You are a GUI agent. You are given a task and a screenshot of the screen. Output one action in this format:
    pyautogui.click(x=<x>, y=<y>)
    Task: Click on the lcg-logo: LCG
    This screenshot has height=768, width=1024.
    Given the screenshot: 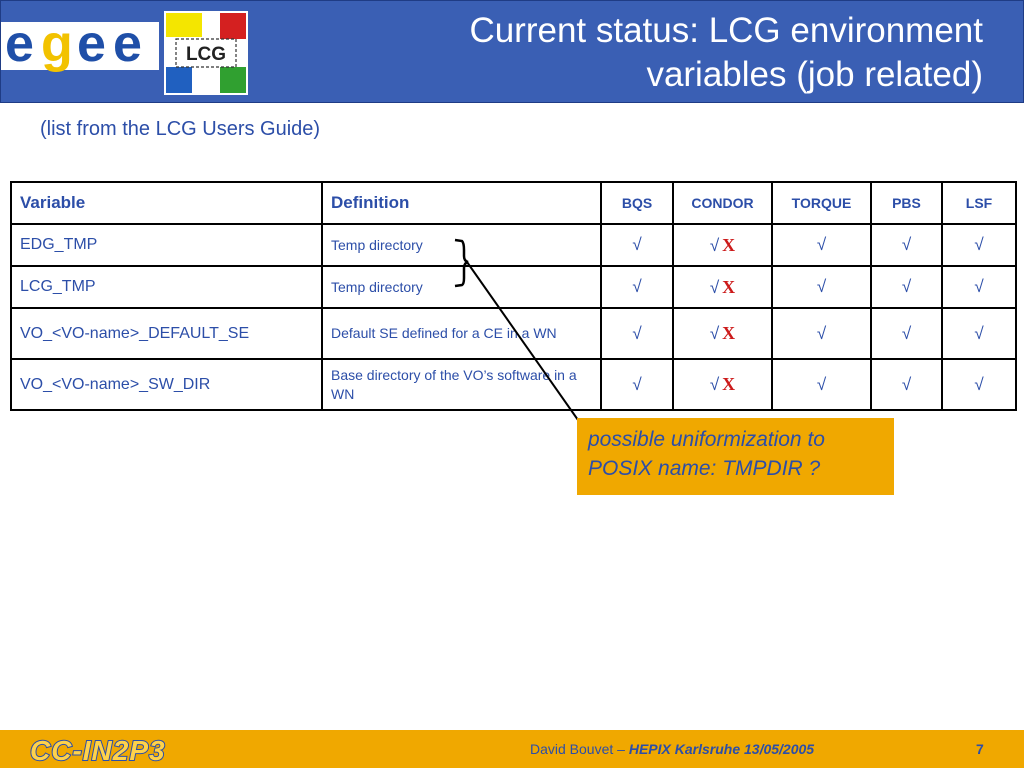 What is the action you would take?
    pyautogui.click(x=206, y=53)
    